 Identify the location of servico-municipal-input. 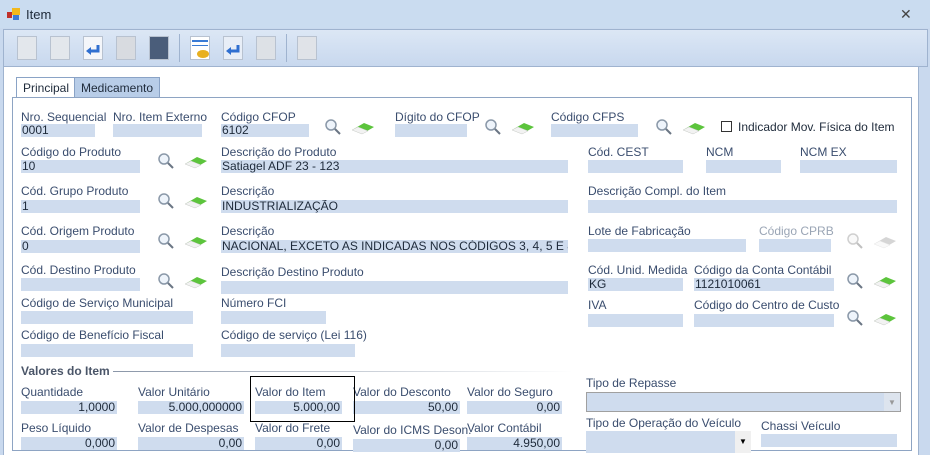
(107, 317).